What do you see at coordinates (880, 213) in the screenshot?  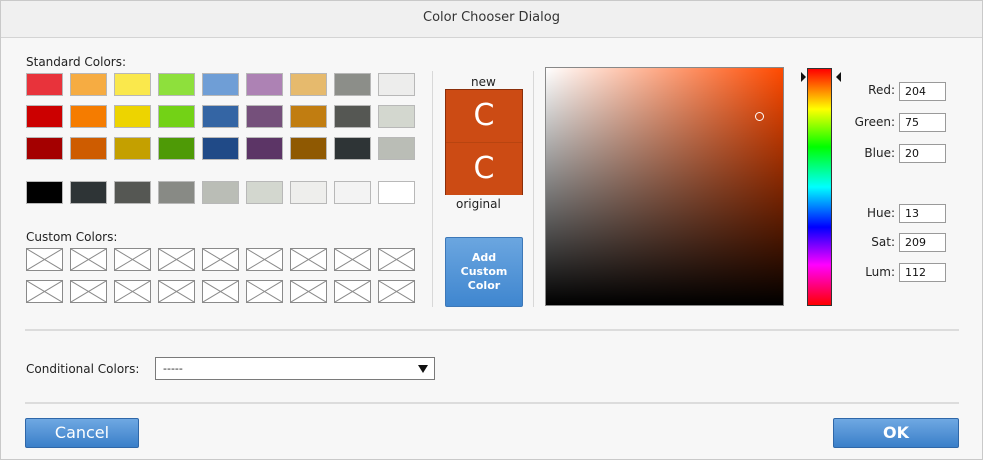 I see `hue-label: Hue:` at bounding box center [880, 213].